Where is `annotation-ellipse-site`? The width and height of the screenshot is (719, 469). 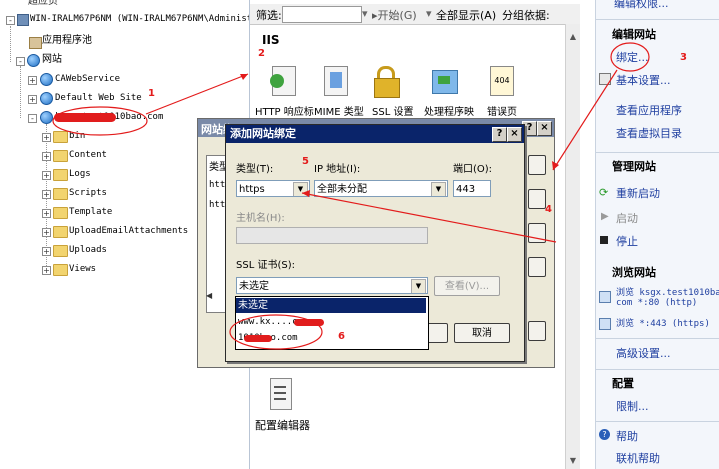 annotation-ellipse-site is located at coordinates (100, 121).